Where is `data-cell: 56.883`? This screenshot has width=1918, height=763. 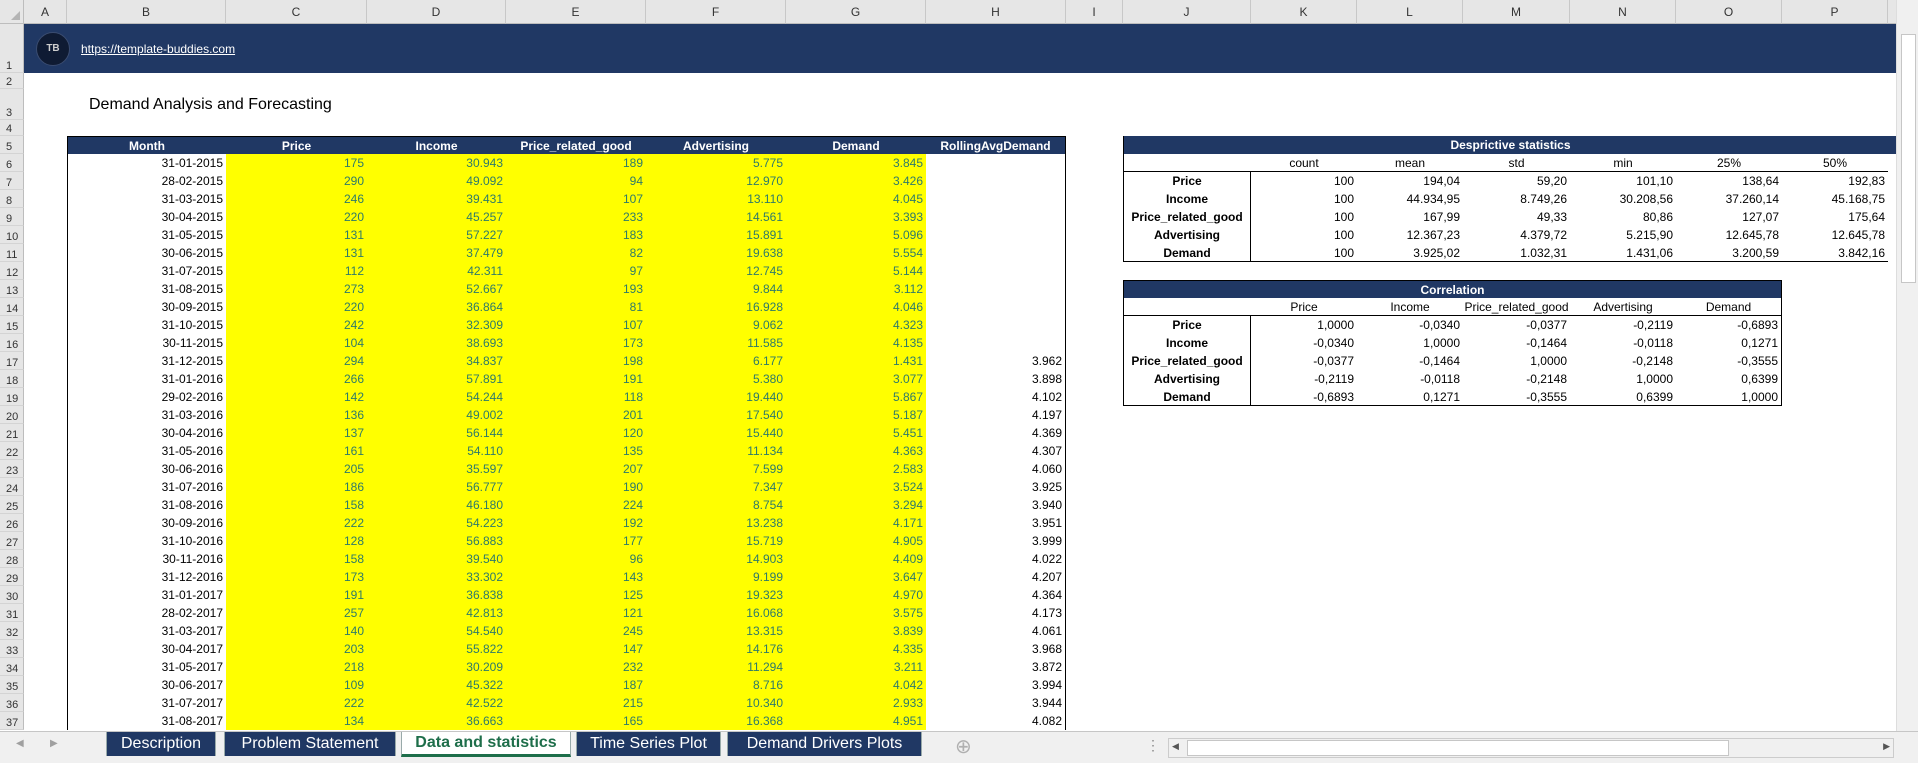
data-cell: 56.883 is located at coordinates (436, 541).